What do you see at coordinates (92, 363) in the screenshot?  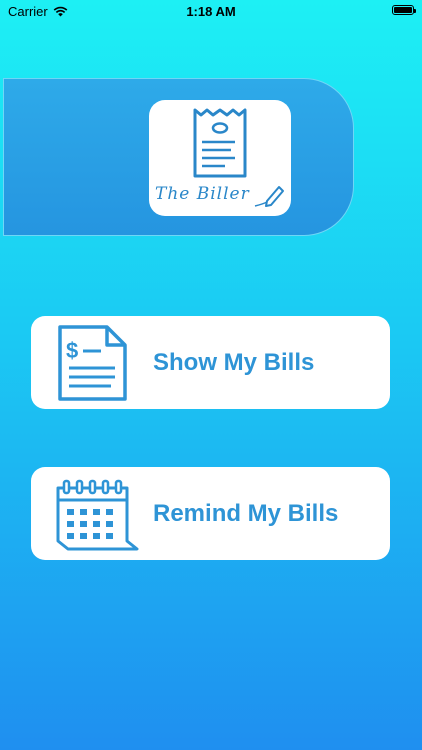 I see `bill-document-icon: $` at bounding box center [92, 363].